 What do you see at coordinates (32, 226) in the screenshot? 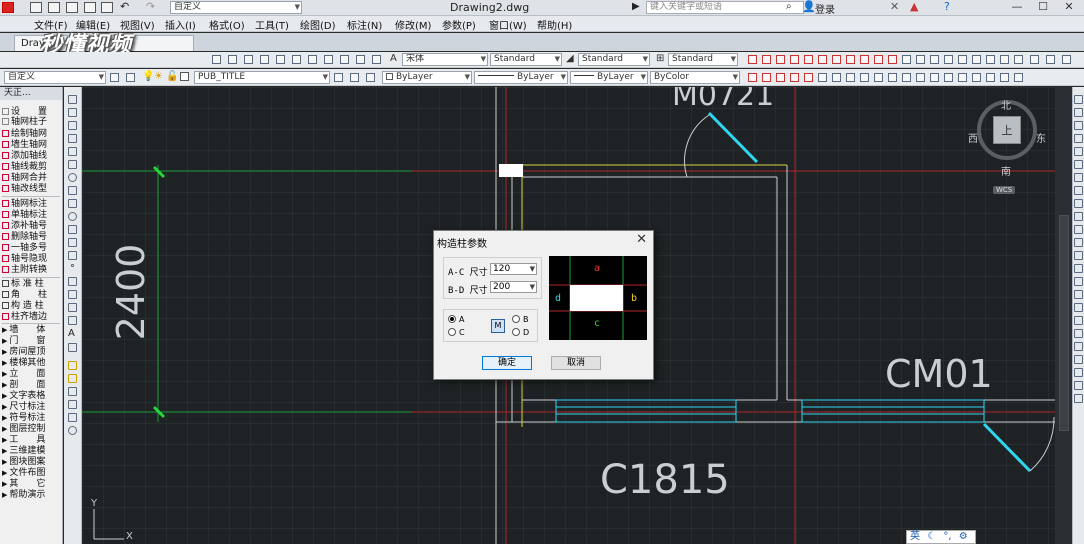
I see `palette-item-add-axis-number: 添补轴号` at bounding box center [32, 226].